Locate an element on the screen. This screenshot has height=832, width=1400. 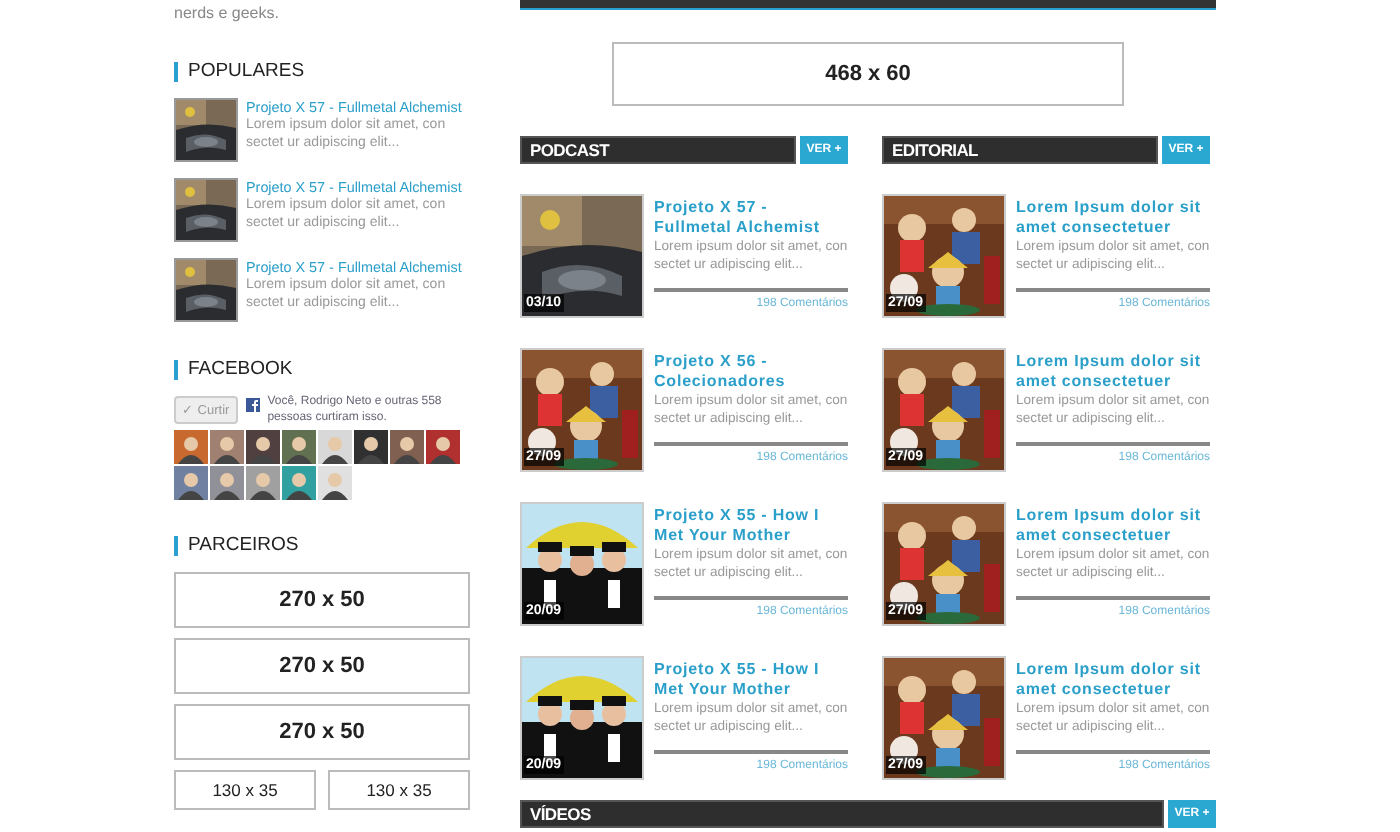
facebook-icon is located at coordinates (252, 405).